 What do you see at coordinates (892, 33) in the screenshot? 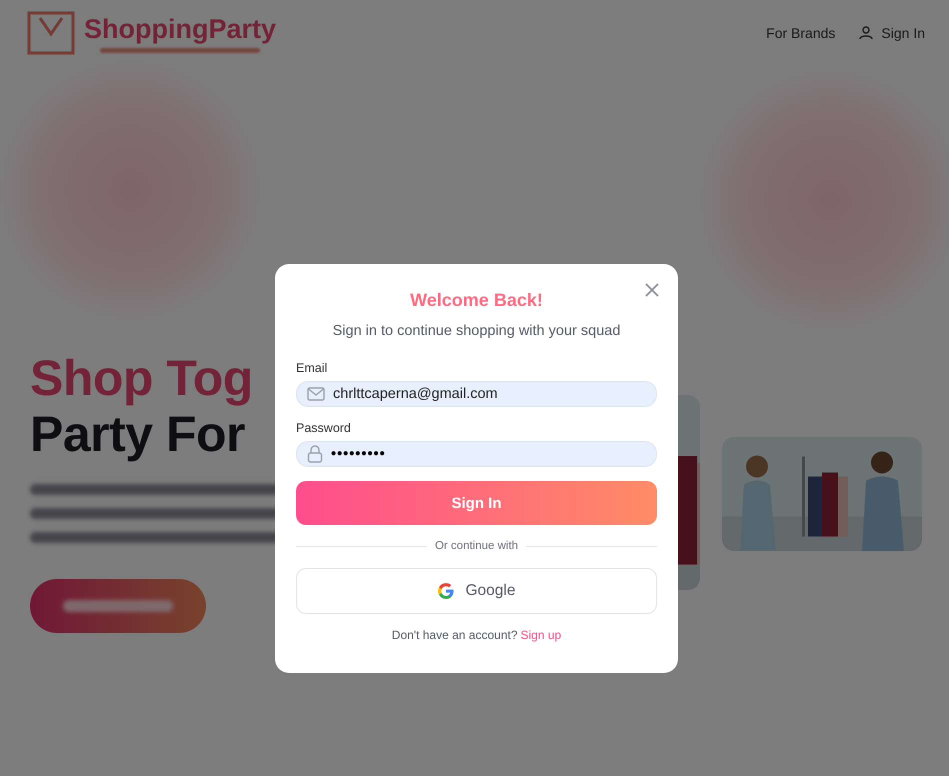
I see `nav-link: Sign In` at bounding box center [892, 33].